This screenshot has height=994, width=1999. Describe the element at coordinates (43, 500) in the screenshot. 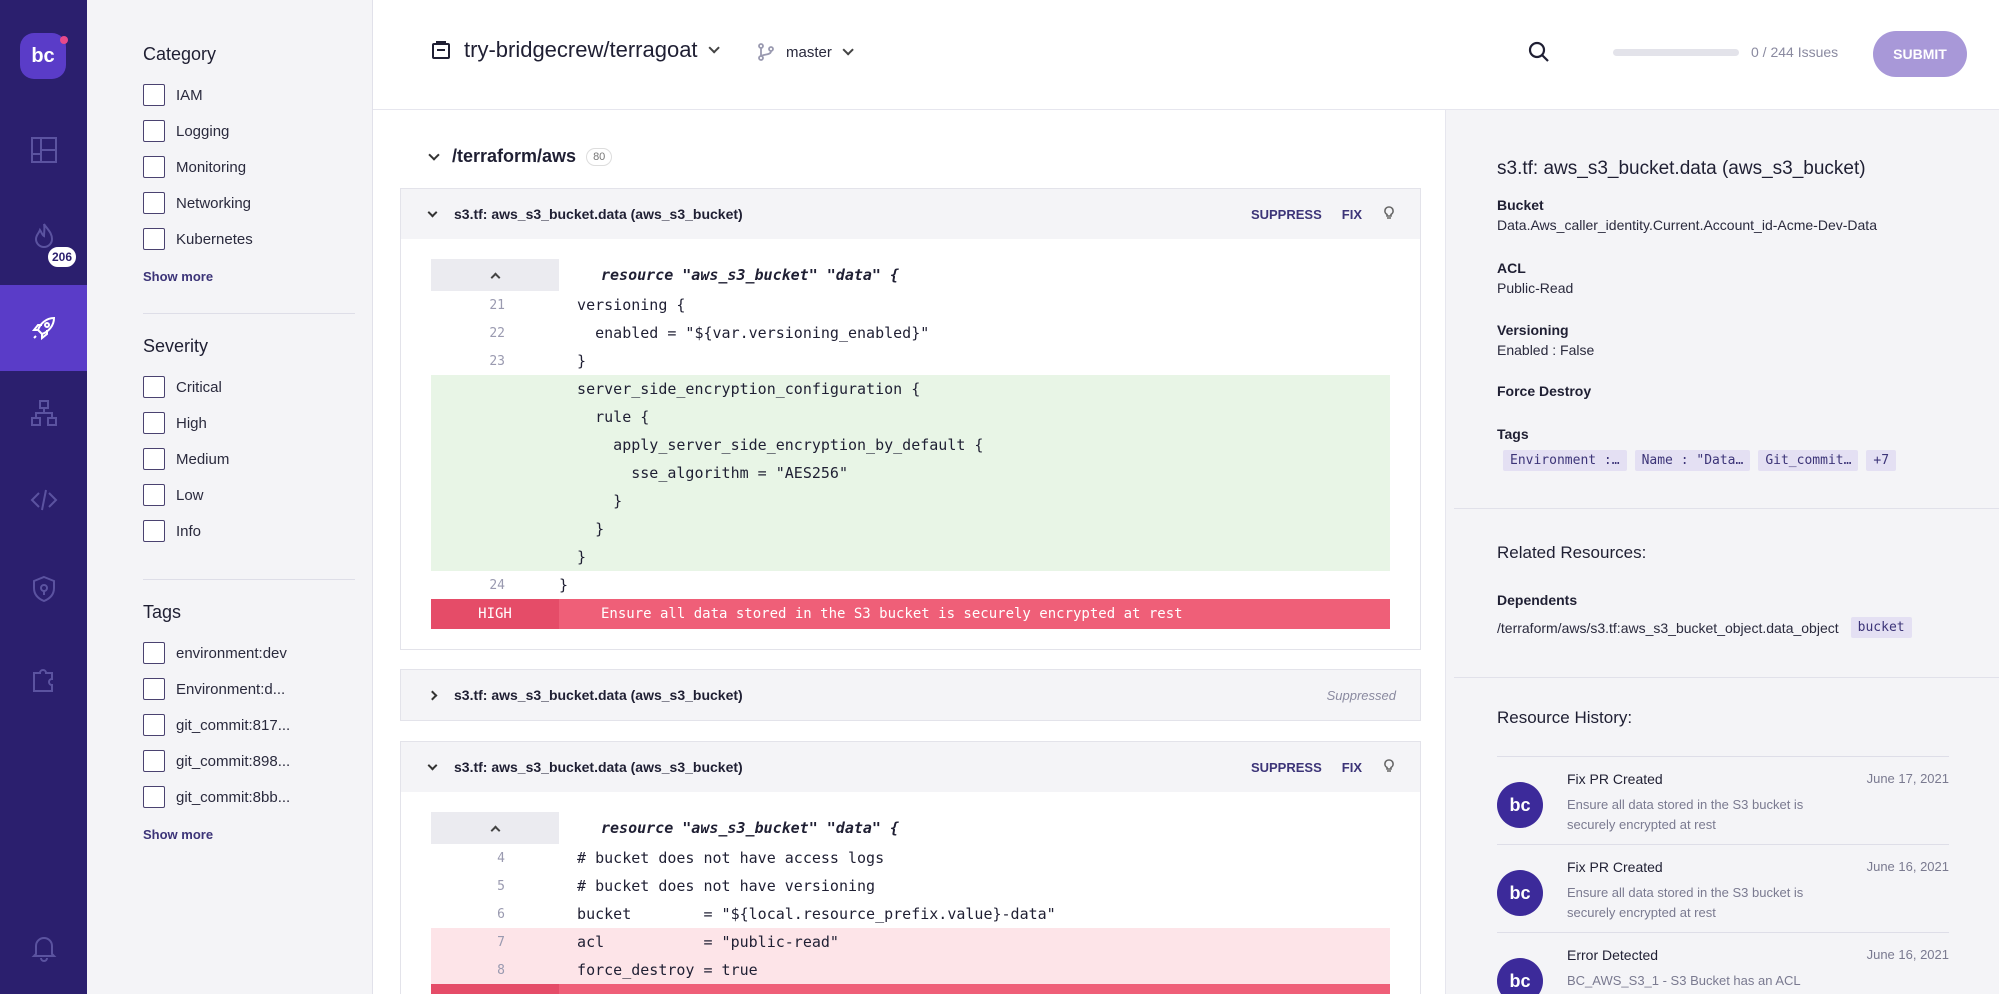

I see `nav-code` at that location.